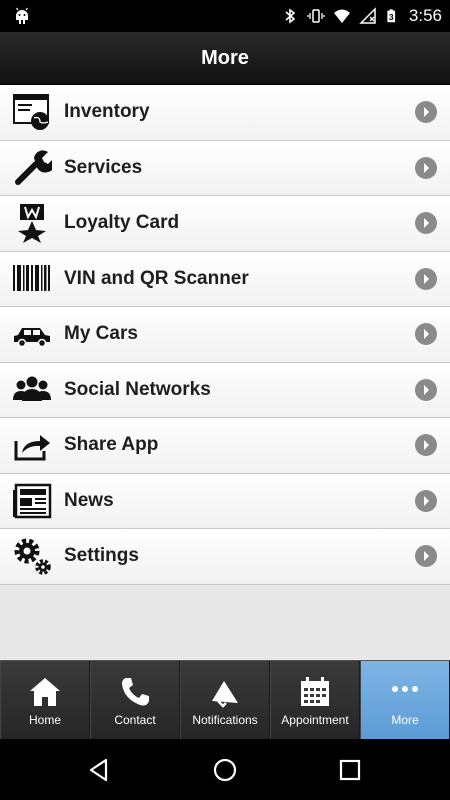 The width and height of the screenshot is (450, 800). Describe the element at coordinates (103, 167) in the screenshot. I see `menu-item-label: Services` at that location.